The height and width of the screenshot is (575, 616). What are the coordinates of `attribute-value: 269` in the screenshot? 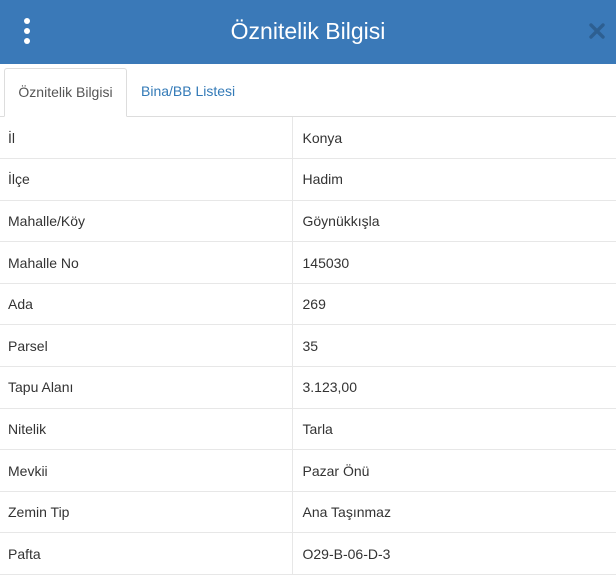 It's located at (454, 304).